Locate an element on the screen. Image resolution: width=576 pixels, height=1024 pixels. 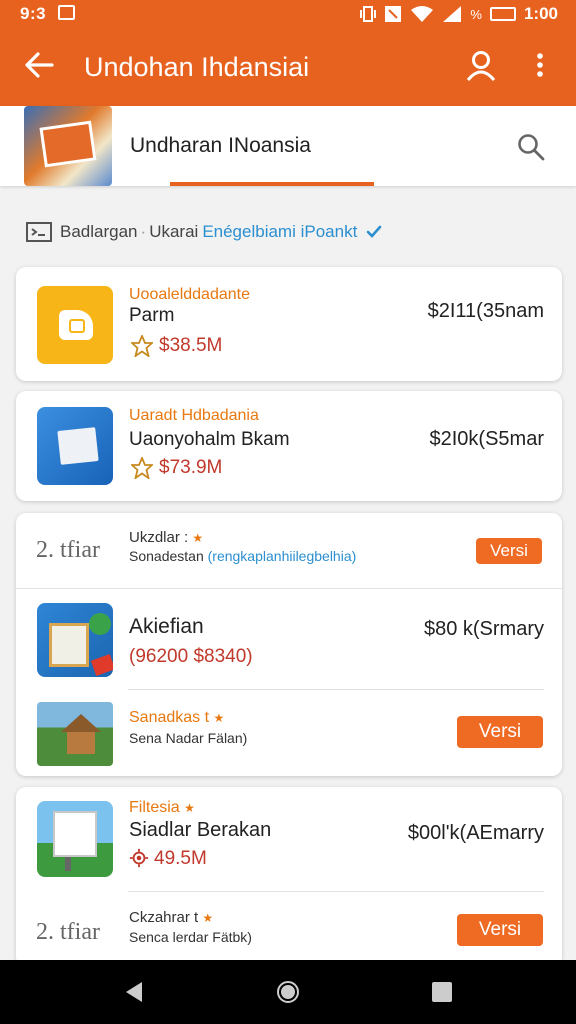
system-nav-bar is located at coordinates (288, 992).